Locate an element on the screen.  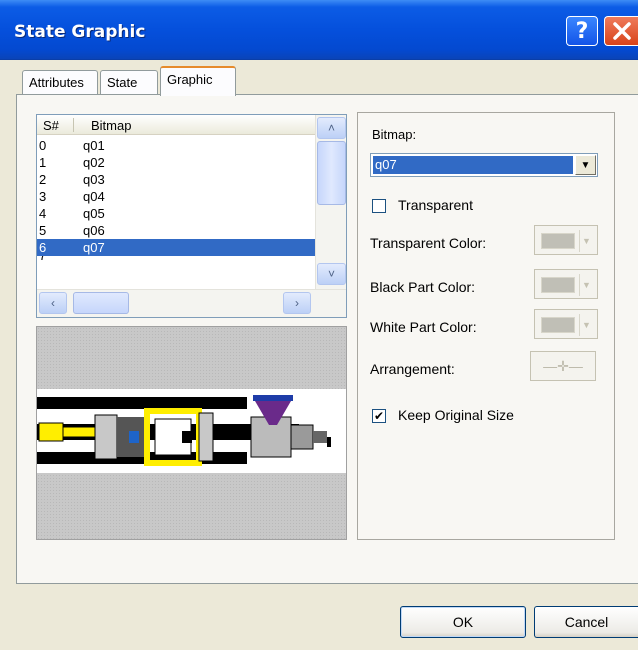
list-item-state: 3 is located at coordinates (43, 196).